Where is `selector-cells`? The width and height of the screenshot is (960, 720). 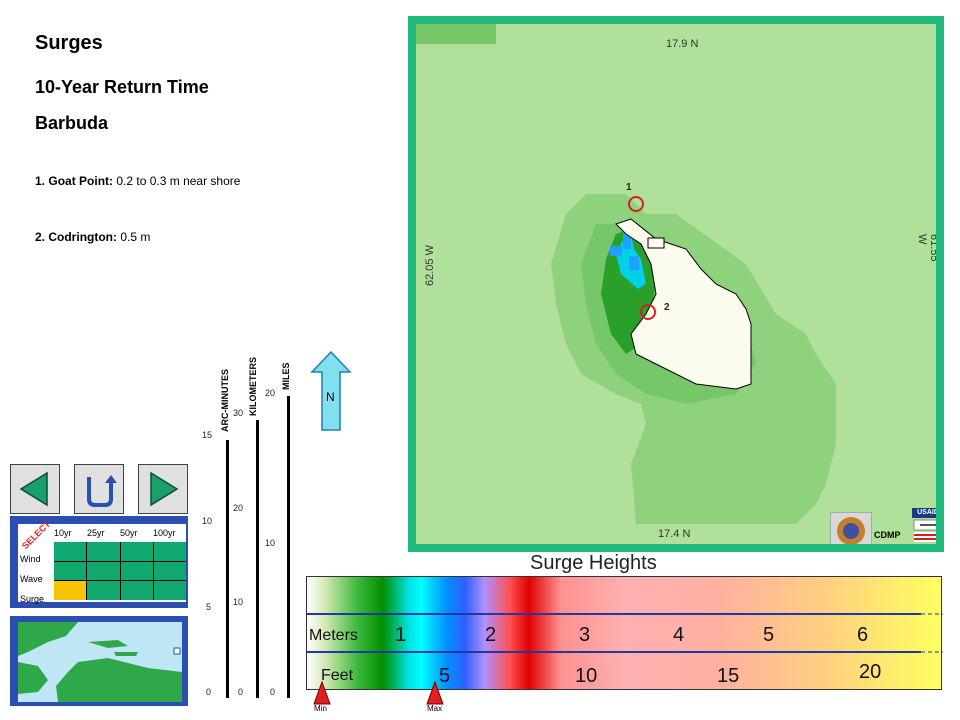
selector-cells is located at coordinates (120, 571).